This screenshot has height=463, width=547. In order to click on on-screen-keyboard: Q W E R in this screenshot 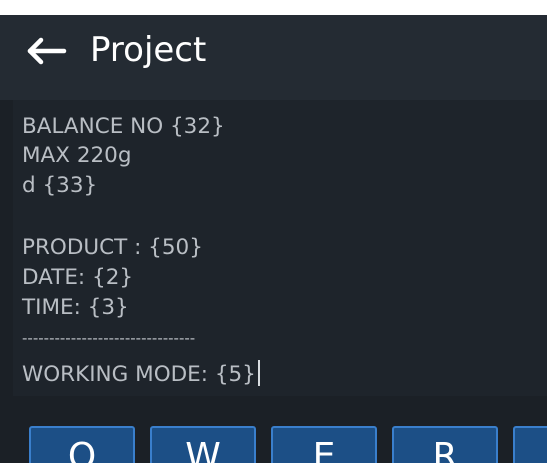, I will do `click(273, 431)`.